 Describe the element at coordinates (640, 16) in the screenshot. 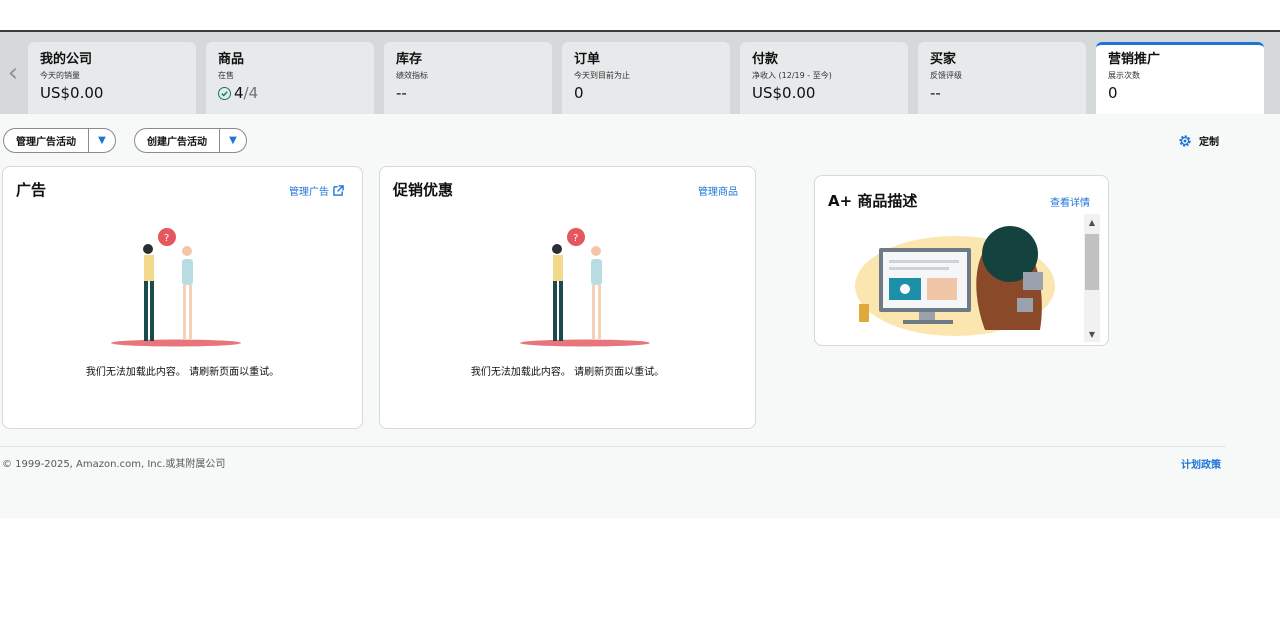

I see `browser-top-bar` at that location.